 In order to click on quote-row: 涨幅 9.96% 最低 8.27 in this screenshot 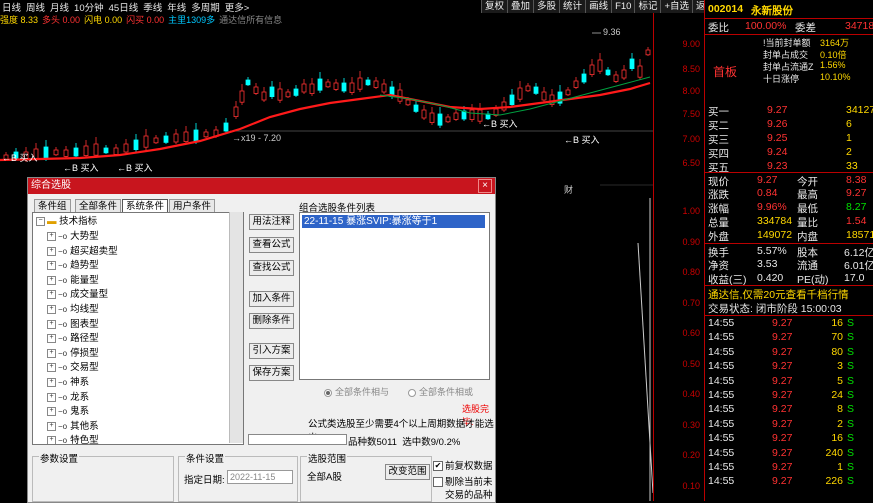, I will do `click(787, 208)`.